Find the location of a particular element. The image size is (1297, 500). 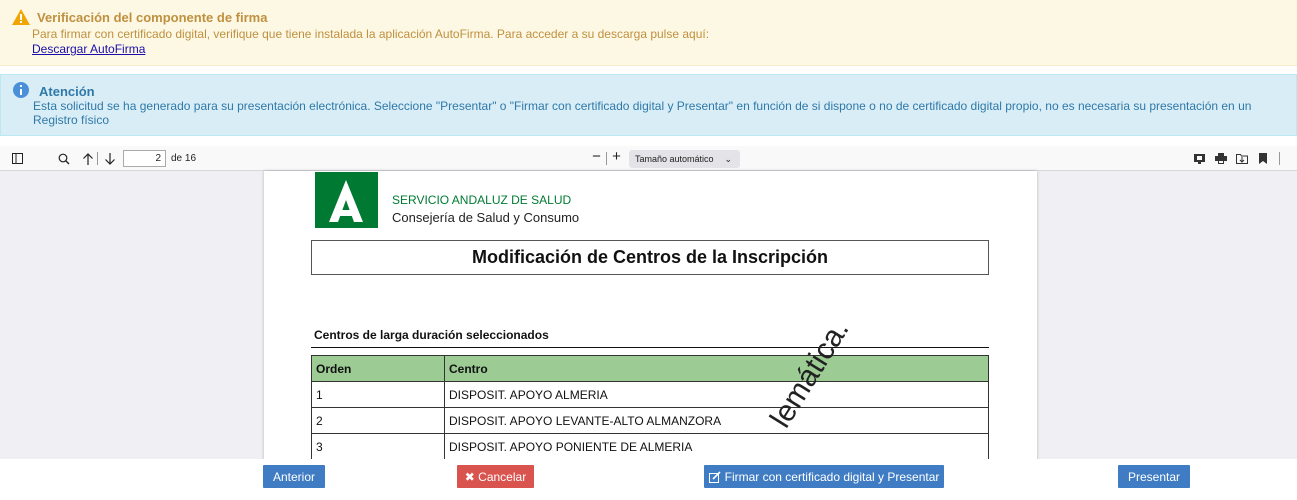

zoom-out-button: − is located at coordinates (596, 156).